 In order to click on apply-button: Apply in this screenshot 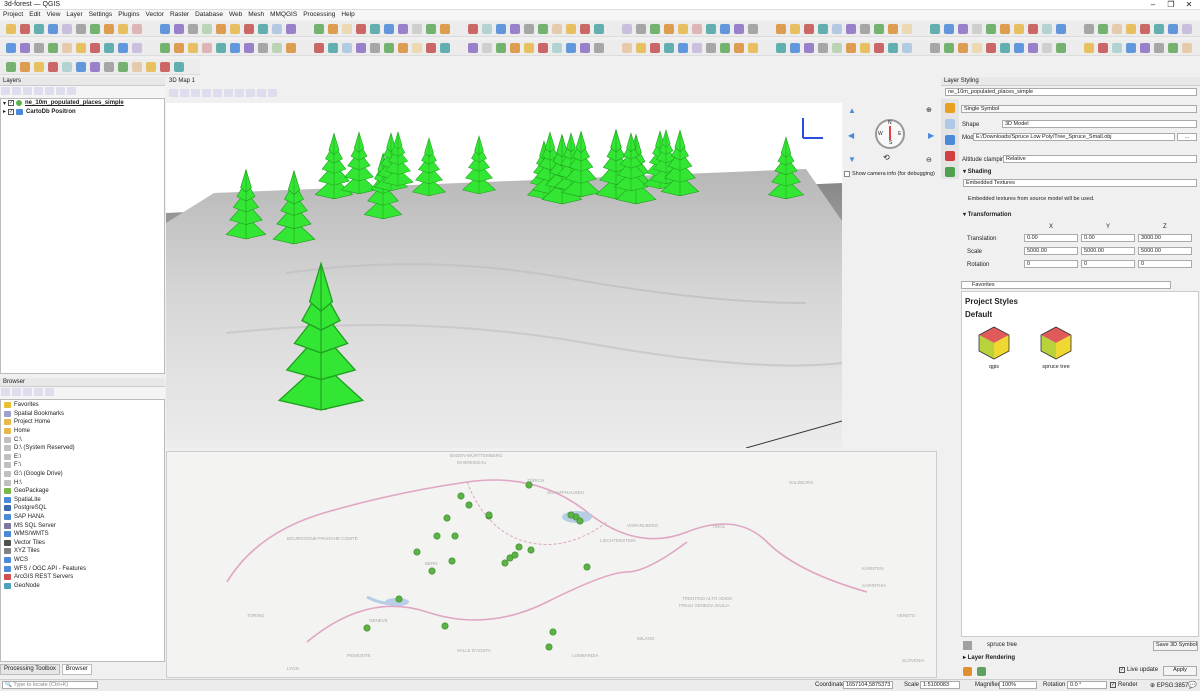, I will do `click(1180, 671)`.